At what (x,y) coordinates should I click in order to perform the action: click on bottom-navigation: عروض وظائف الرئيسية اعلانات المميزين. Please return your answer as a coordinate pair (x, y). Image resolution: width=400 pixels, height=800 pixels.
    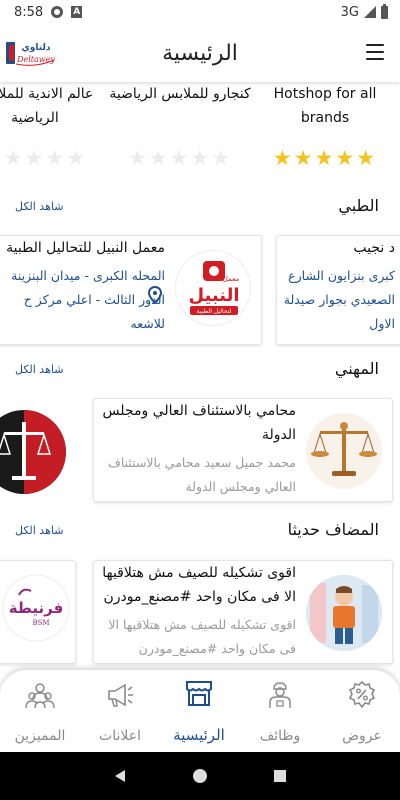
    Looking at the image, I should click on (200, 711).